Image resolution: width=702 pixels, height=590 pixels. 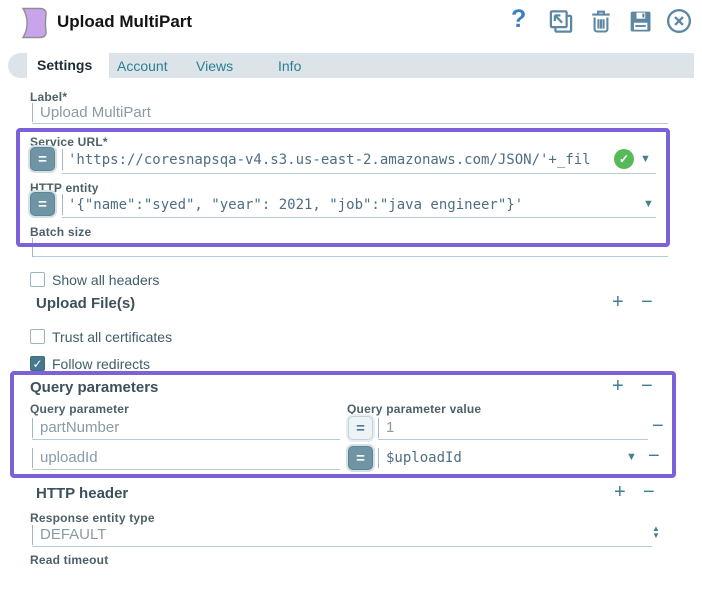 I want to click on query-parameters-remove-button: −, so click(x=647, y=386).